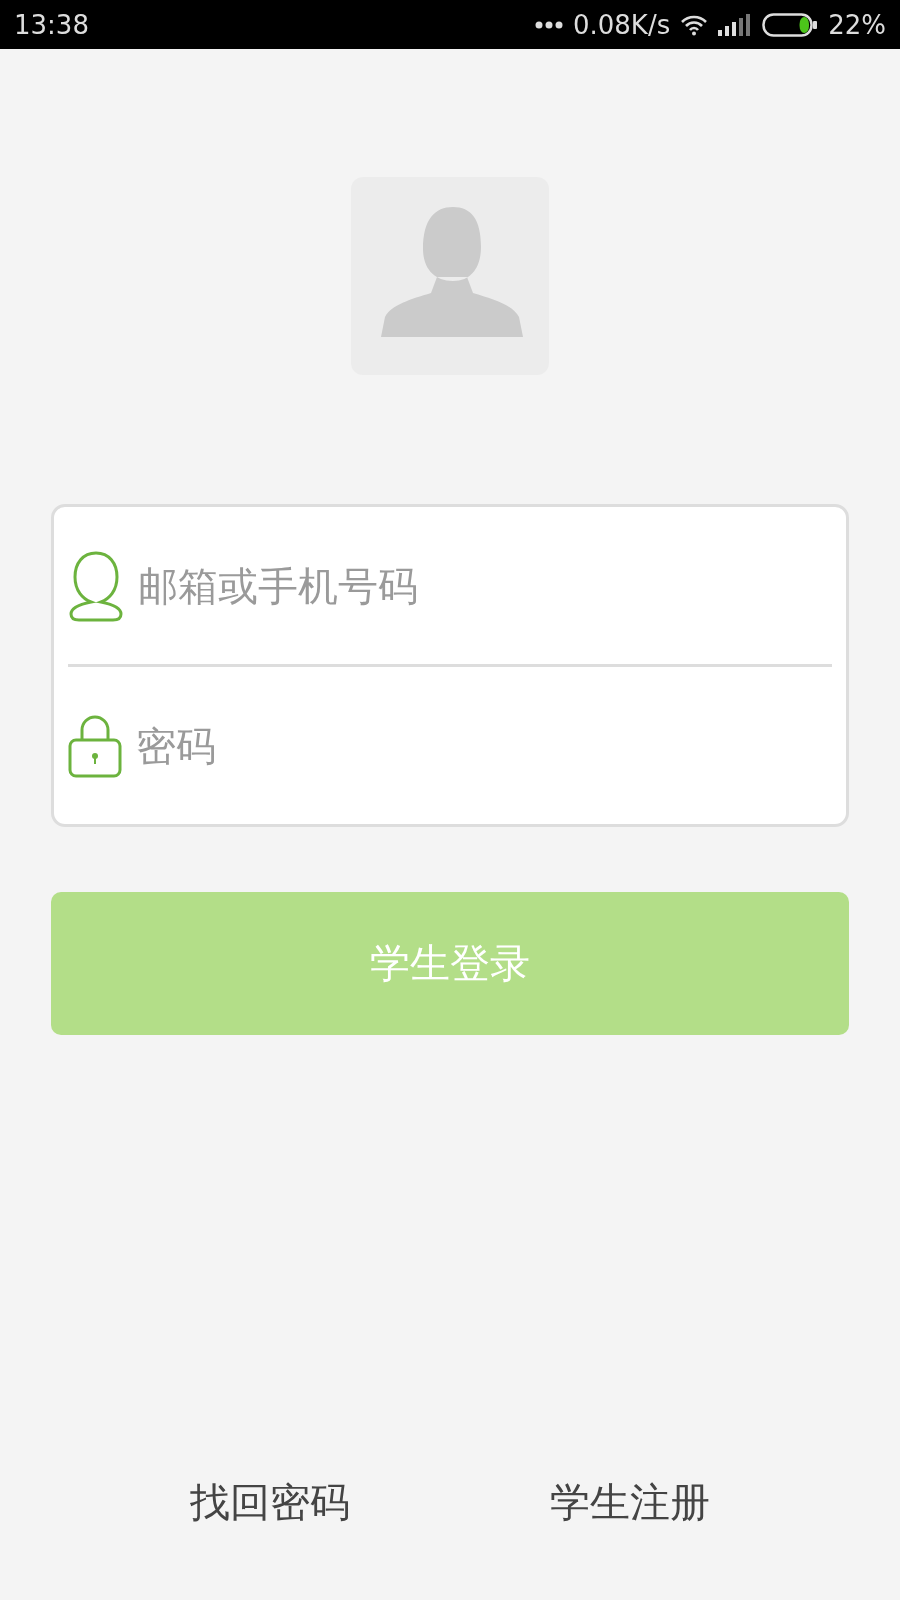  Describe the element at coordinates (621, 24) in the screenshot. I see `network-speed: 0.08K/s` at that location.